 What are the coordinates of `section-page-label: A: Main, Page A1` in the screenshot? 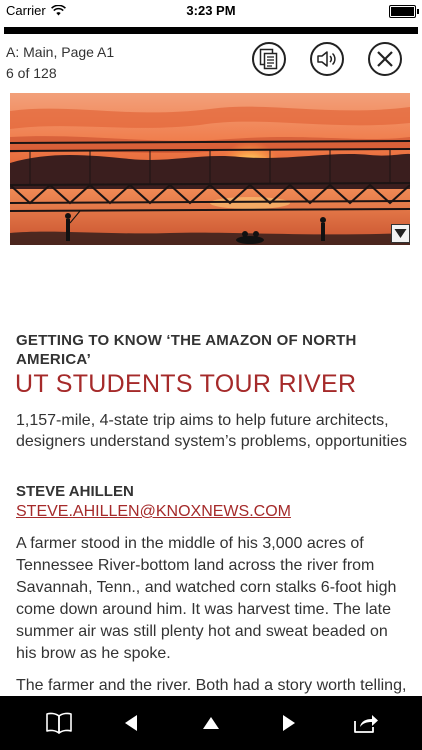 It's located at (60, 52).